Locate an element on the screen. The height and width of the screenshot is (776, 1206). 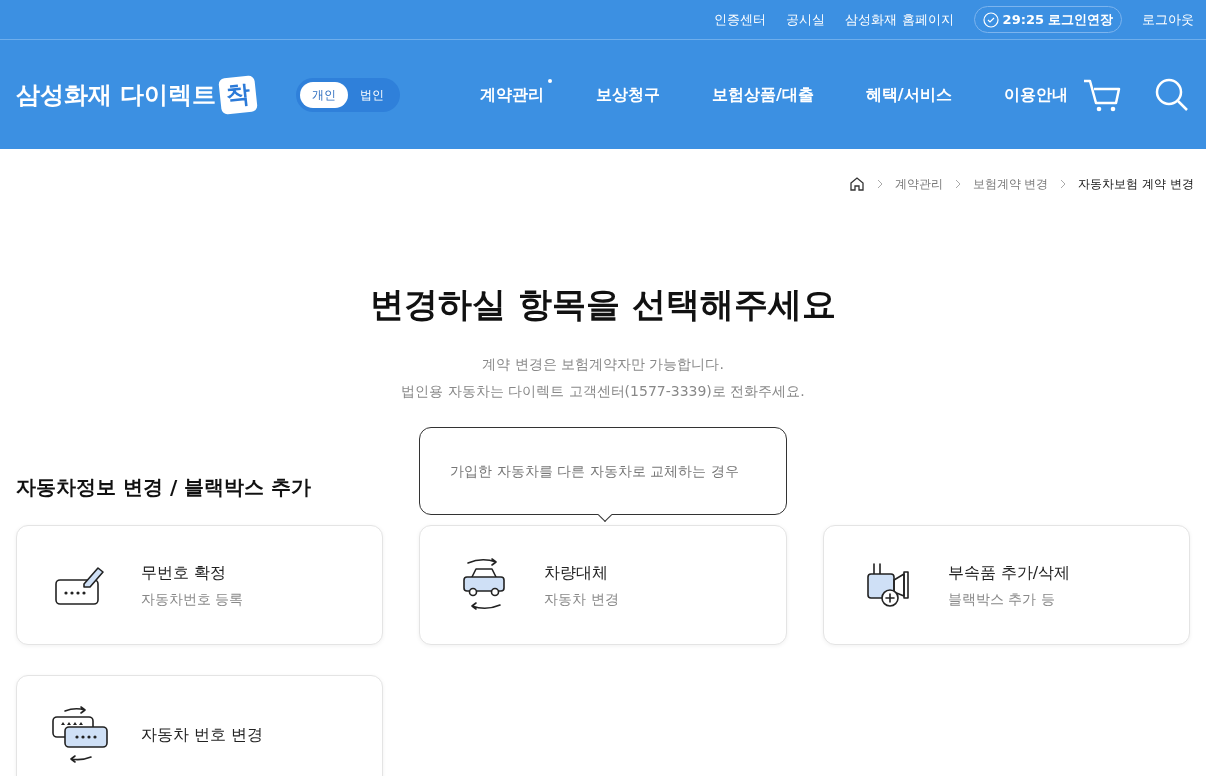
card-title: 차량대체 is located at coordinates (577, 572).